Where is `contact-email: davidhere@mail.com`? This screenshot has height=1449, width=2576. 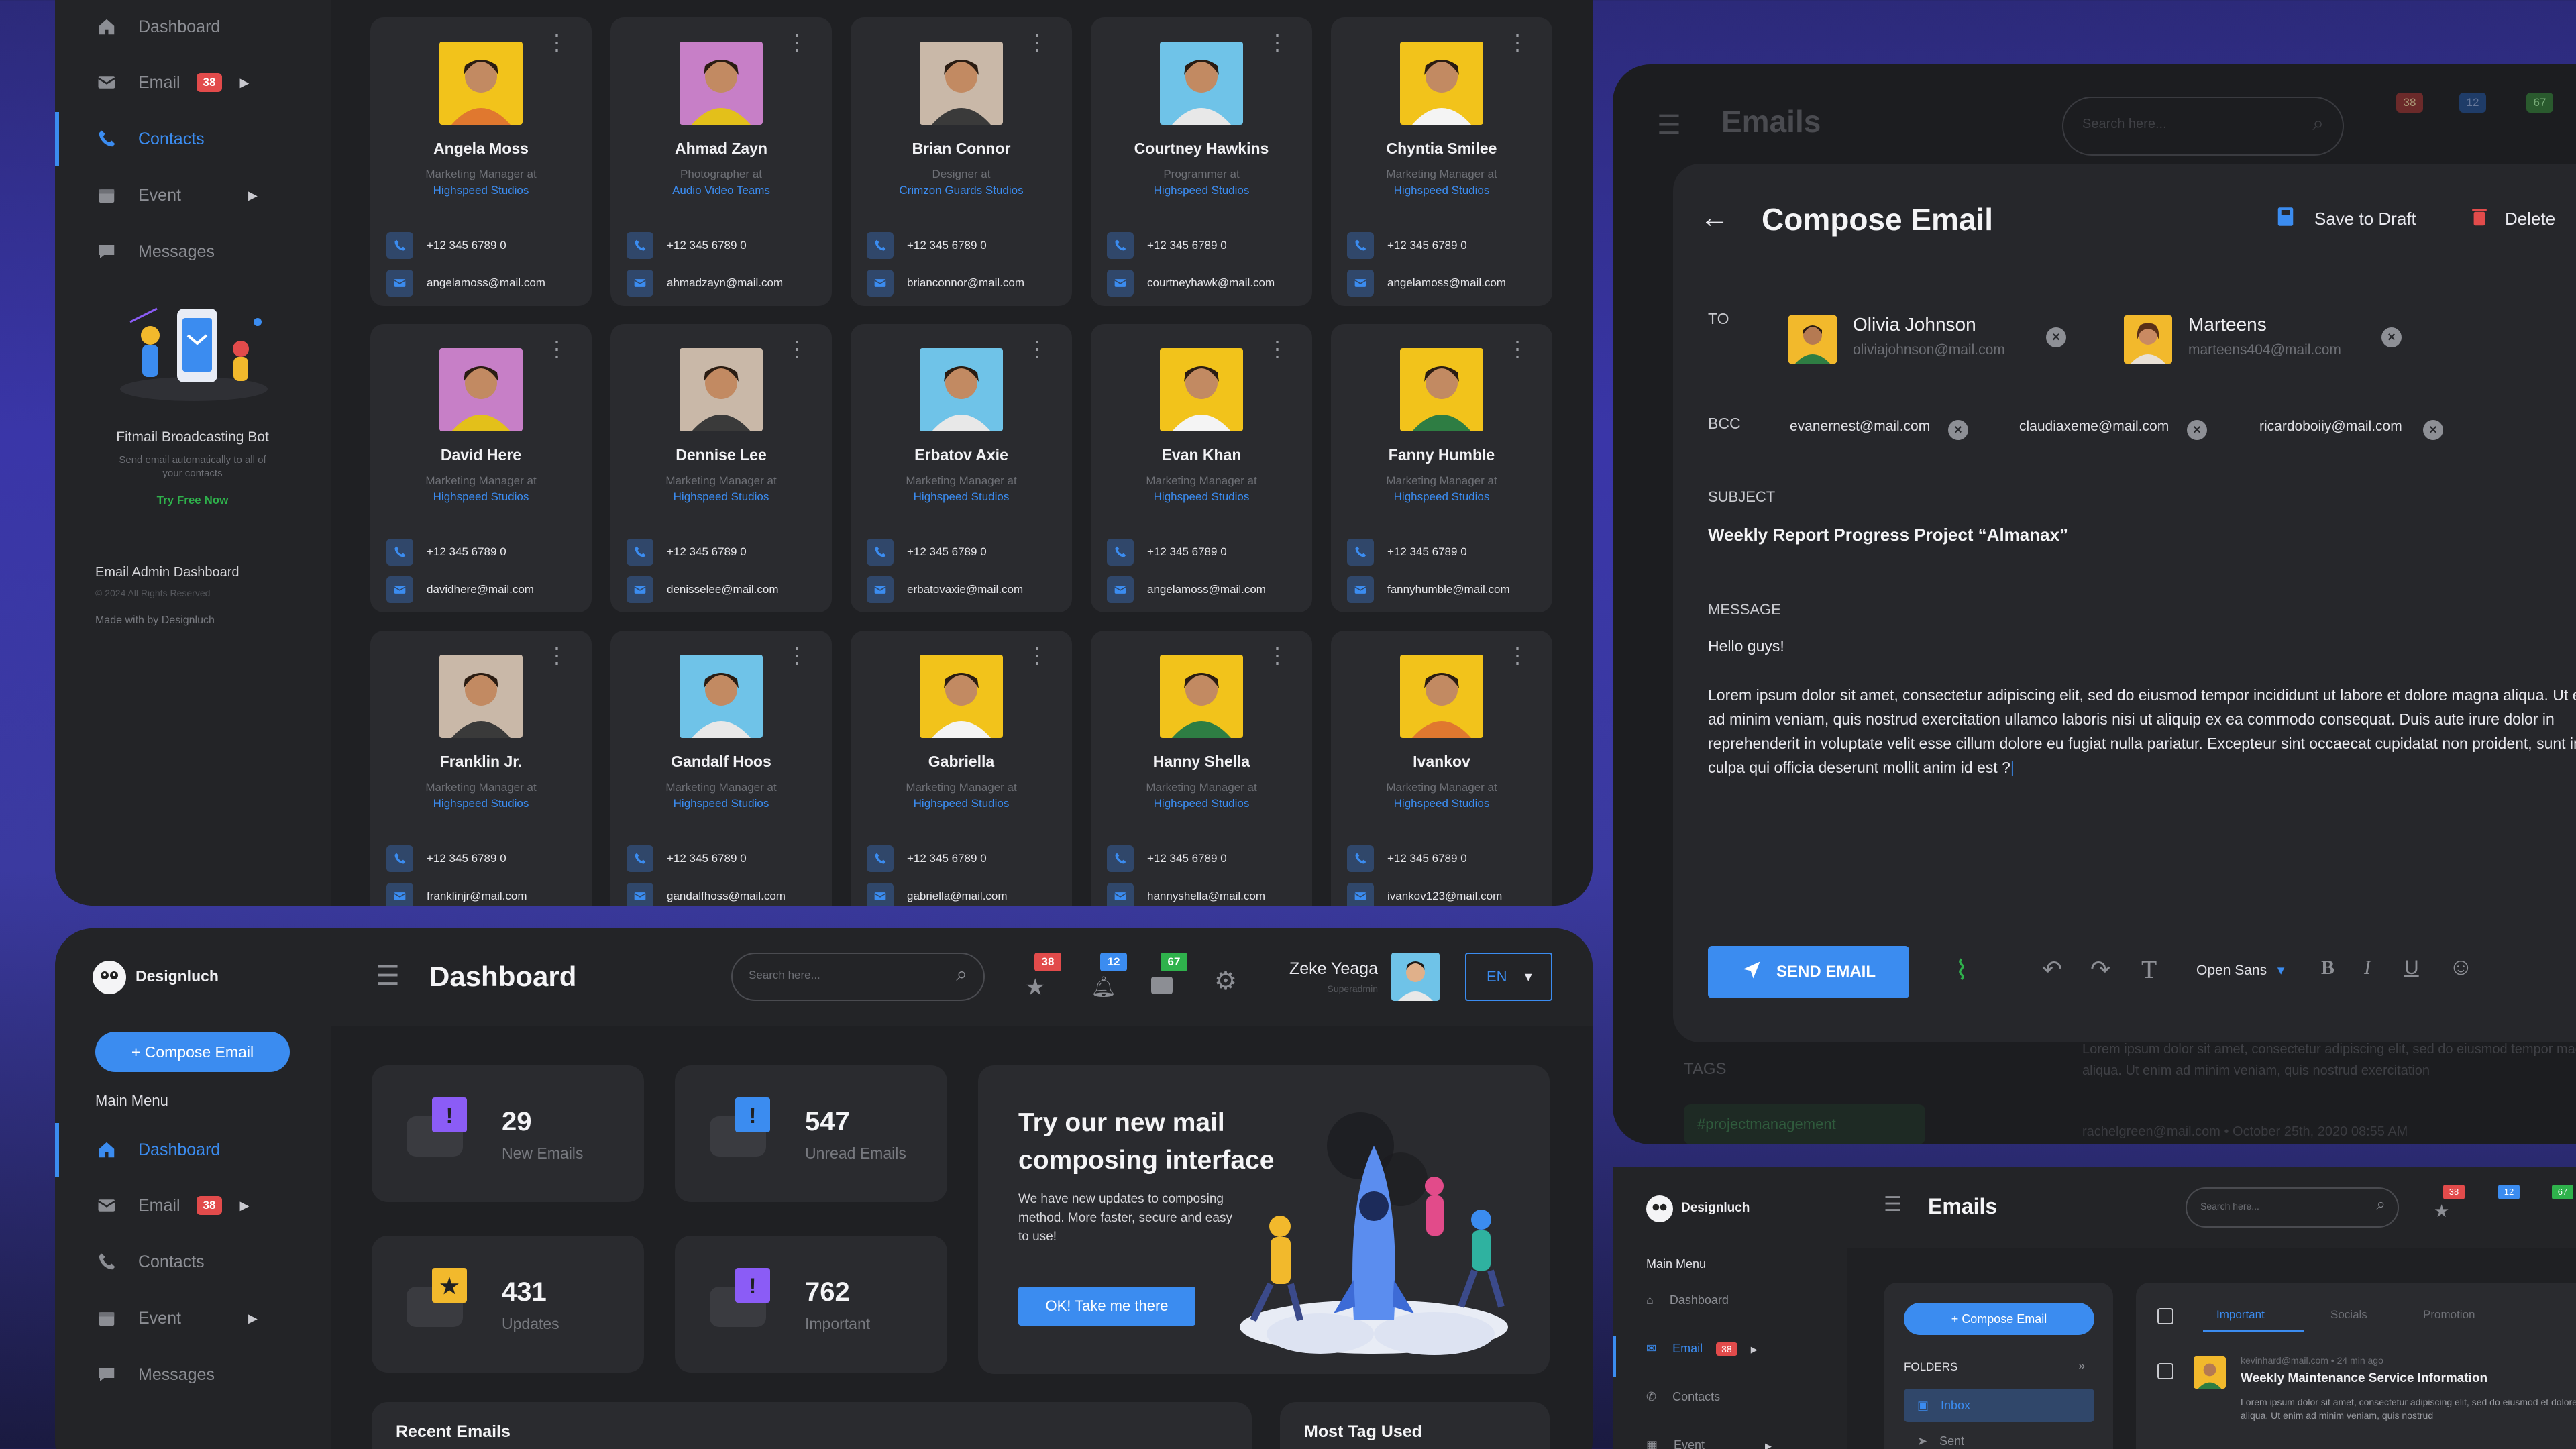
contact-email: davidhere@mail.com is located at coordinates (460, 589).